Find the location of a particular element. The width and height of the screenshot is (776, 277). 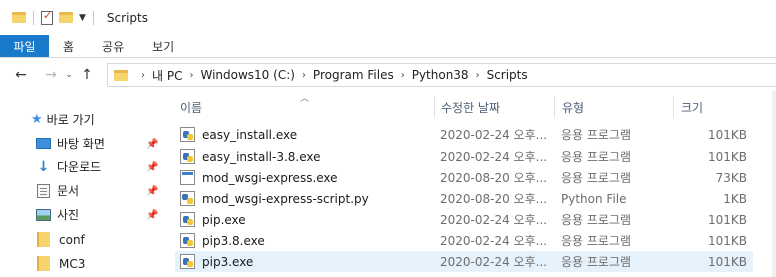

sidebar-item-label: conf is located at coordinates (72, 239).